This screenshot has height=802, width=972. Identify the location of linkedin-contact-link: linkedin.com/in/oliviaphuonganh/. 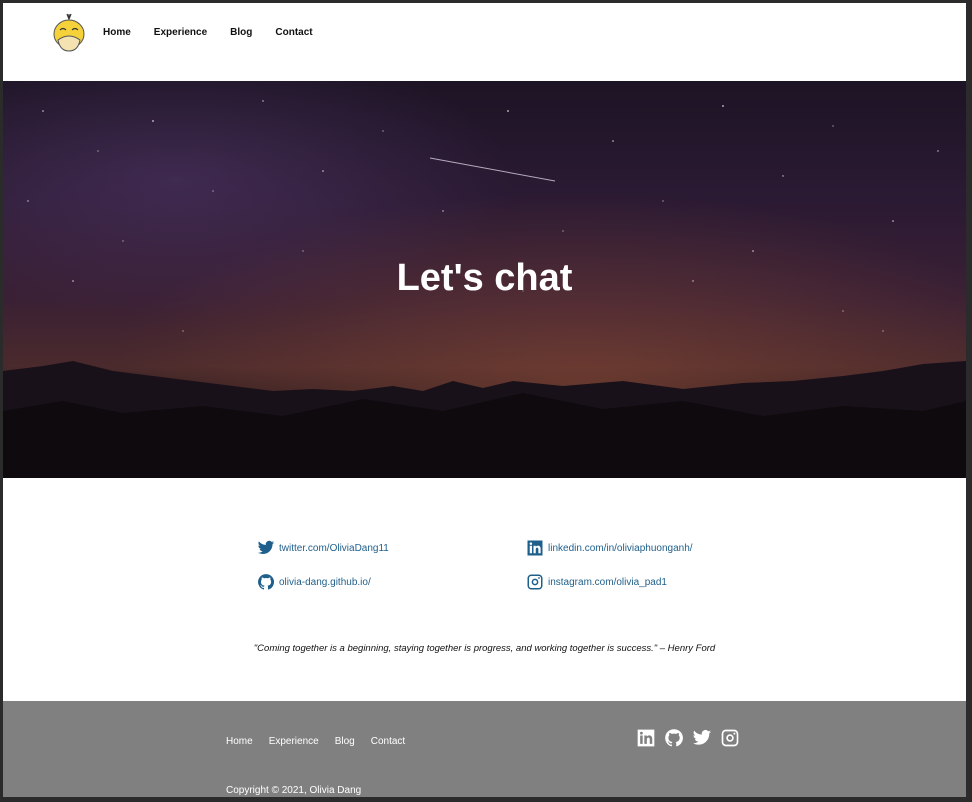
(609, 548).